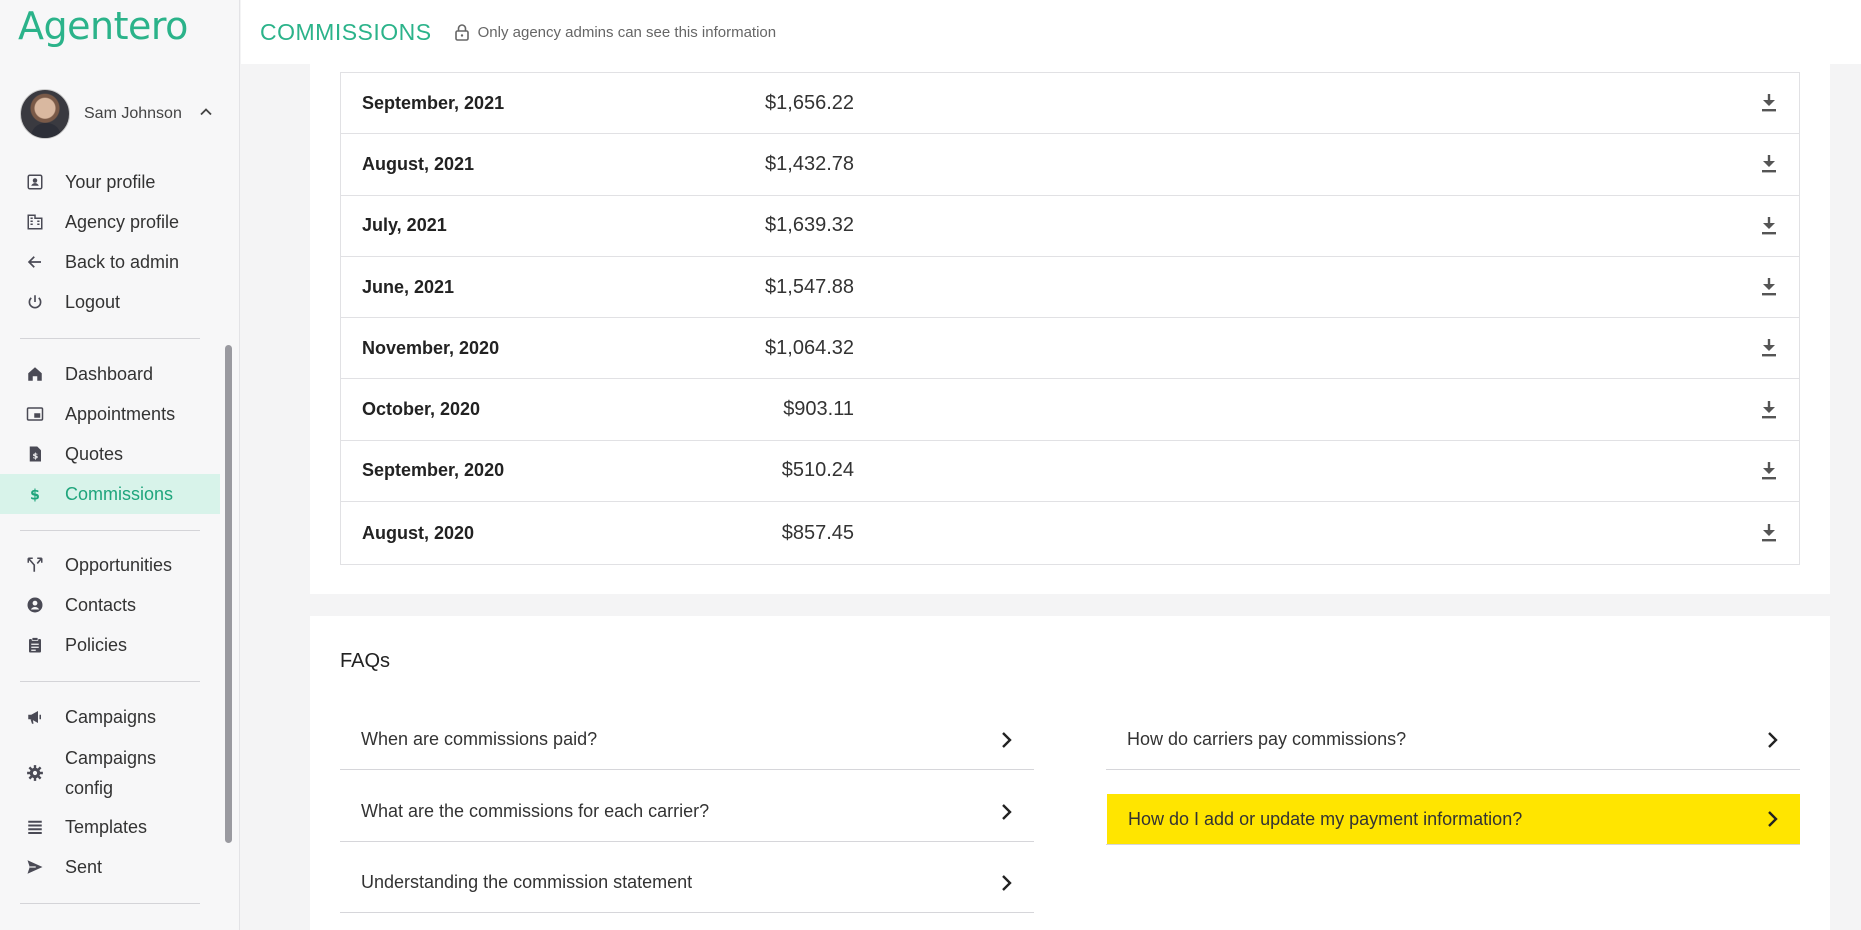 Image resolution: width=1861 pixels, height=930 pixels. Describe the element at coordinates (809, 347) in the screenshot. I see `statement-amount: $1,064.32` at that location.